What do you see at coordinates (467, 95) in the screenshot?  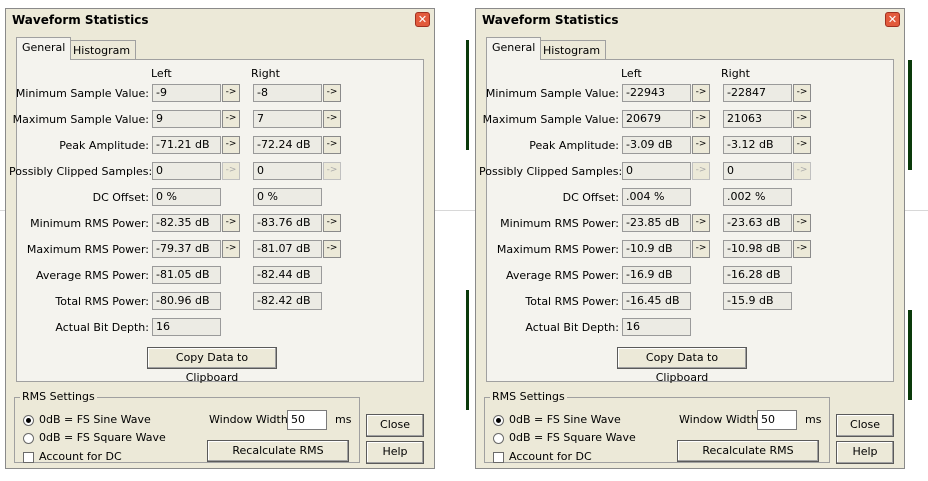 I see `waveform-left-edge` at bounding box center [467, 95].